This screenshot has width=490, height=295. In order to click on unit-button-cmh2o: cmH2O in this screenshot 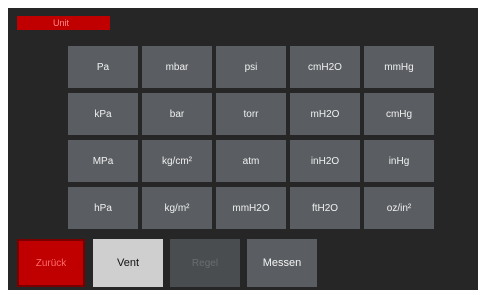, I will do `click(325, 67)`.